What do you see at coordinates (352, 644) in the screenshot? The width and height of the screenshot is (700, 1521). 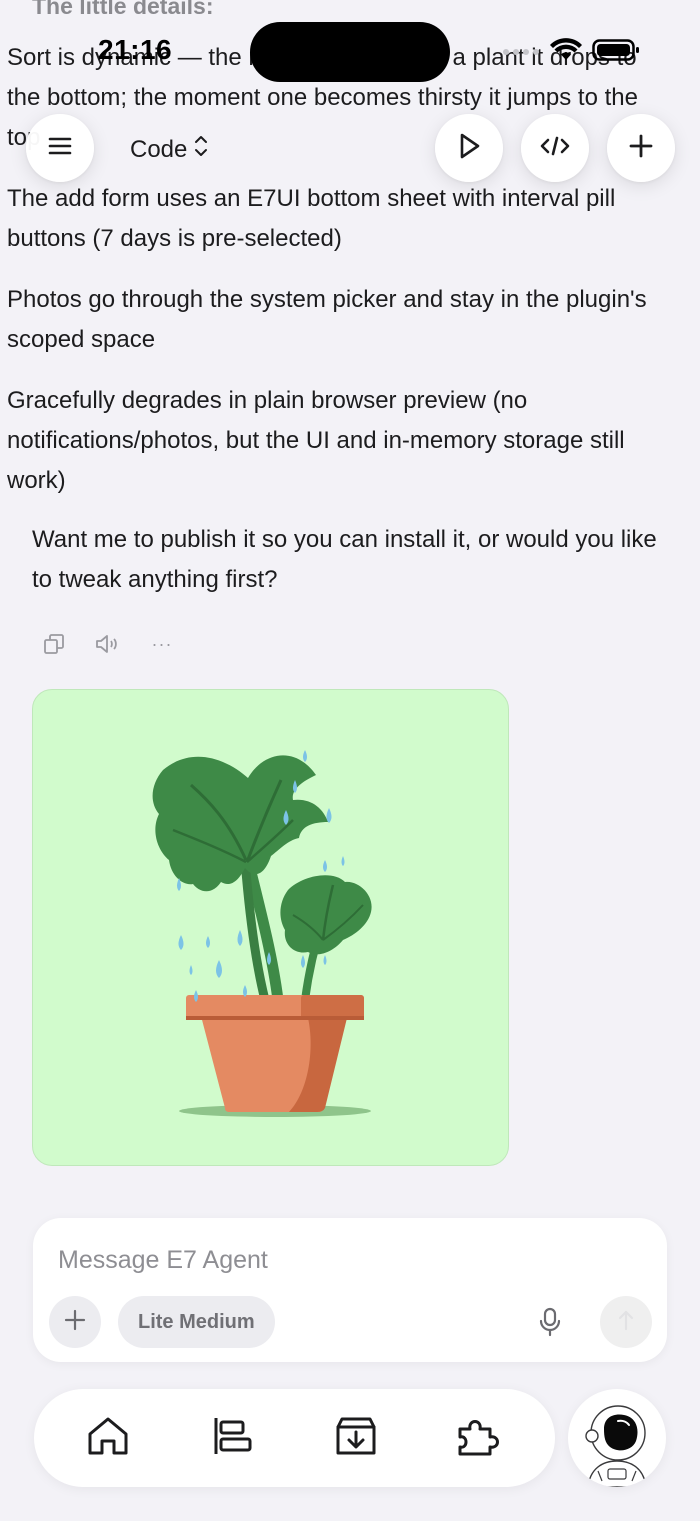 I see `message-actions: ···` at bounding box center [352, 644].